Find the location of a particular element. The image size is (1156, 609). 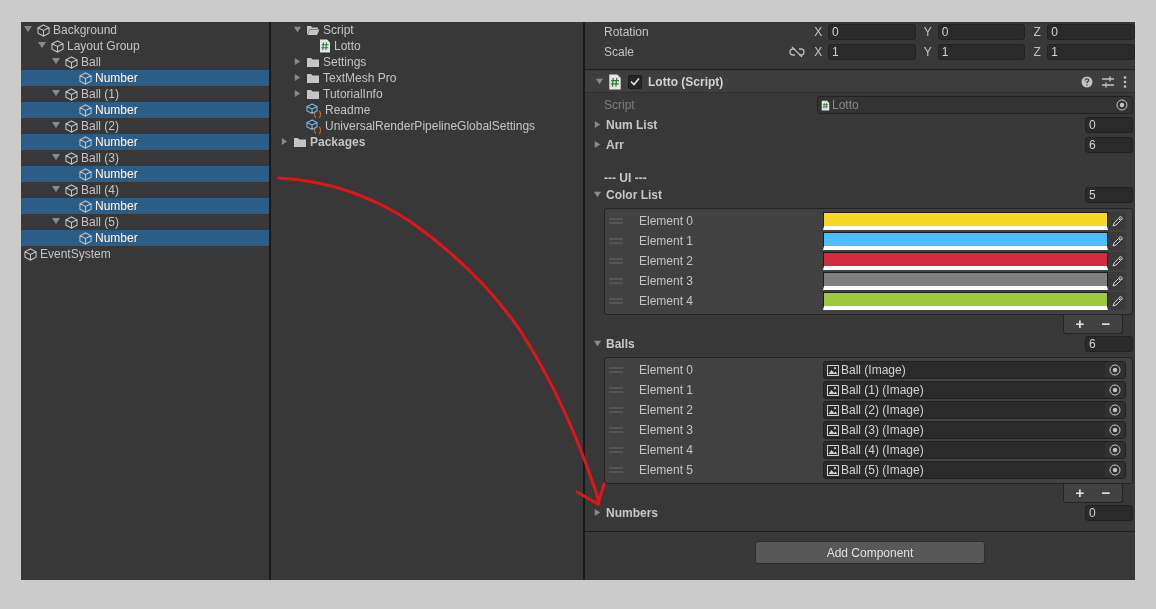

help-icon is located at coordinates (1087, 81).